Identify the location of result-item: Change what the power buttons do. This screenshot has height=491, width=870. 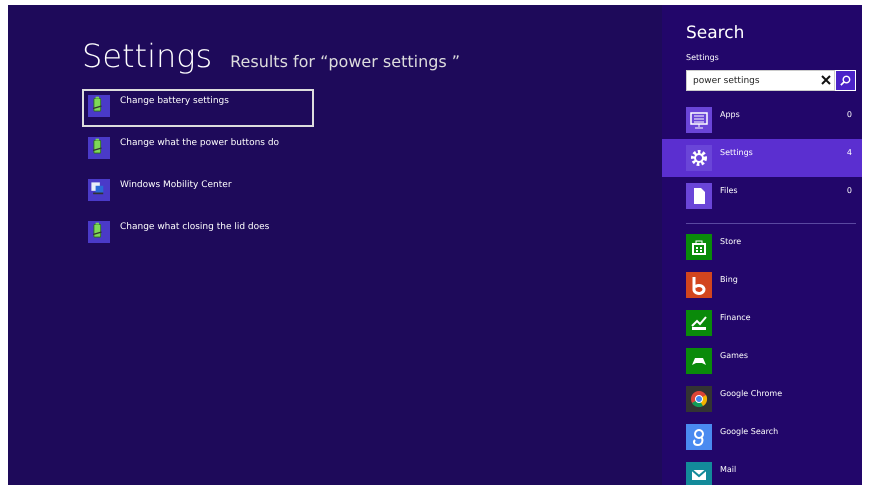
(198, 150).